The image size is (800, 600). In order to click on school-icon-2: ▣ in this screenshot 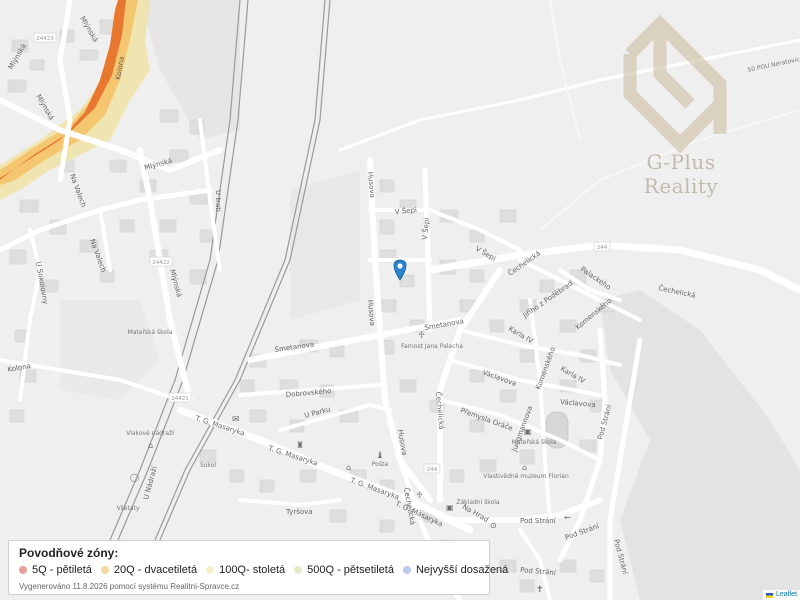, I will do `click(528, 431)`.